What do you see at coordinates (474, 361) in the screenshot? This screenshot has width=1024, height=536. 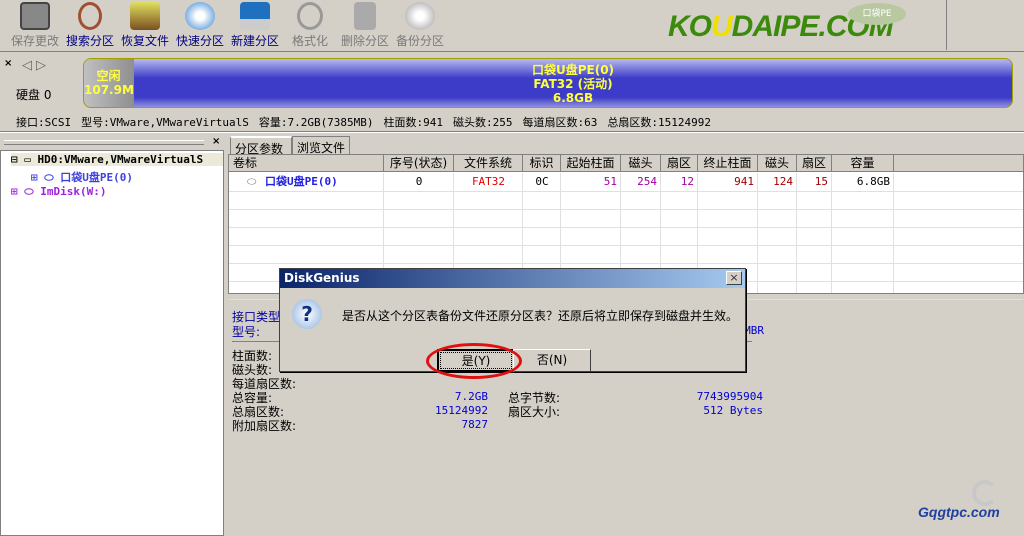 I see `highlight-circle` at bounding box center [474, 361].